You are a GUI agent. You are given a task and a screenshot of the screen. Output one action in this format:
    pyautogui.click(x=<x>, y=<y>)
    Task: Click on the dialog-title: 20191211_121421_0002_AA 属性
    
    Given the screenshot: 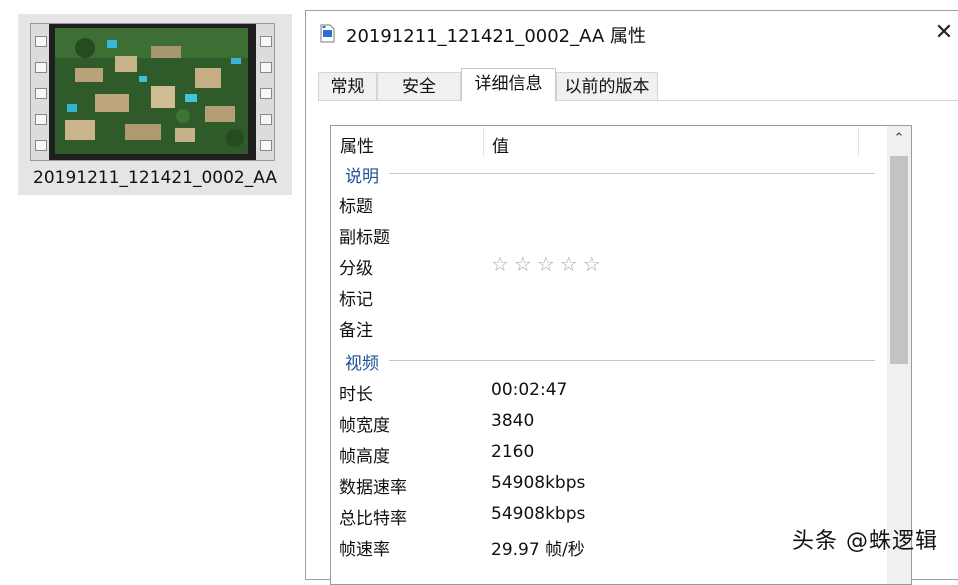 What is the action you would take?
    pyautogui.click(x=496, y=36)
    